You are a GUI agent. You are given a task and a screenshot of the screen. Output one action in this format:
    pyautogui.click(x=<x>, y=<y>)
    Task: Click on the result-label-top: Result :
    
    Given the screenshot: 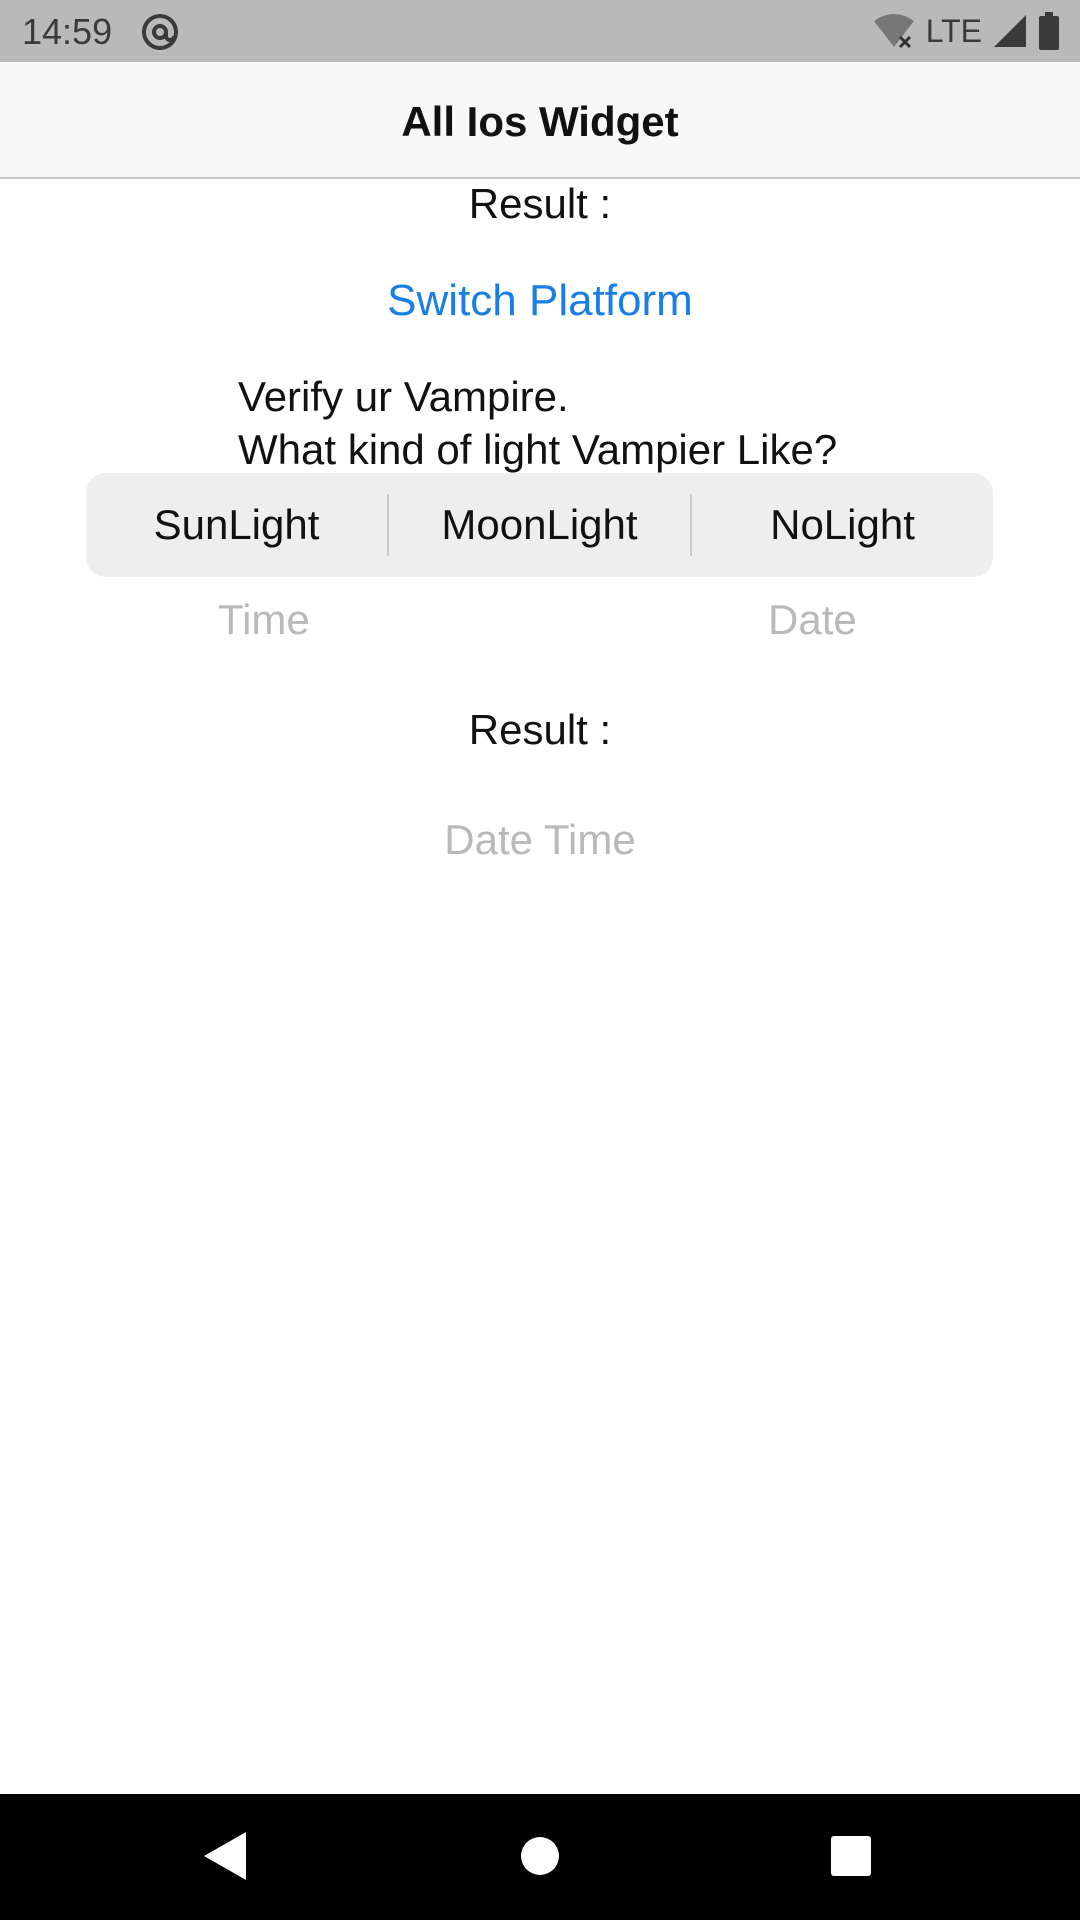 What is the action you would take?
    pyautogui.click(x=540, y=203)
    